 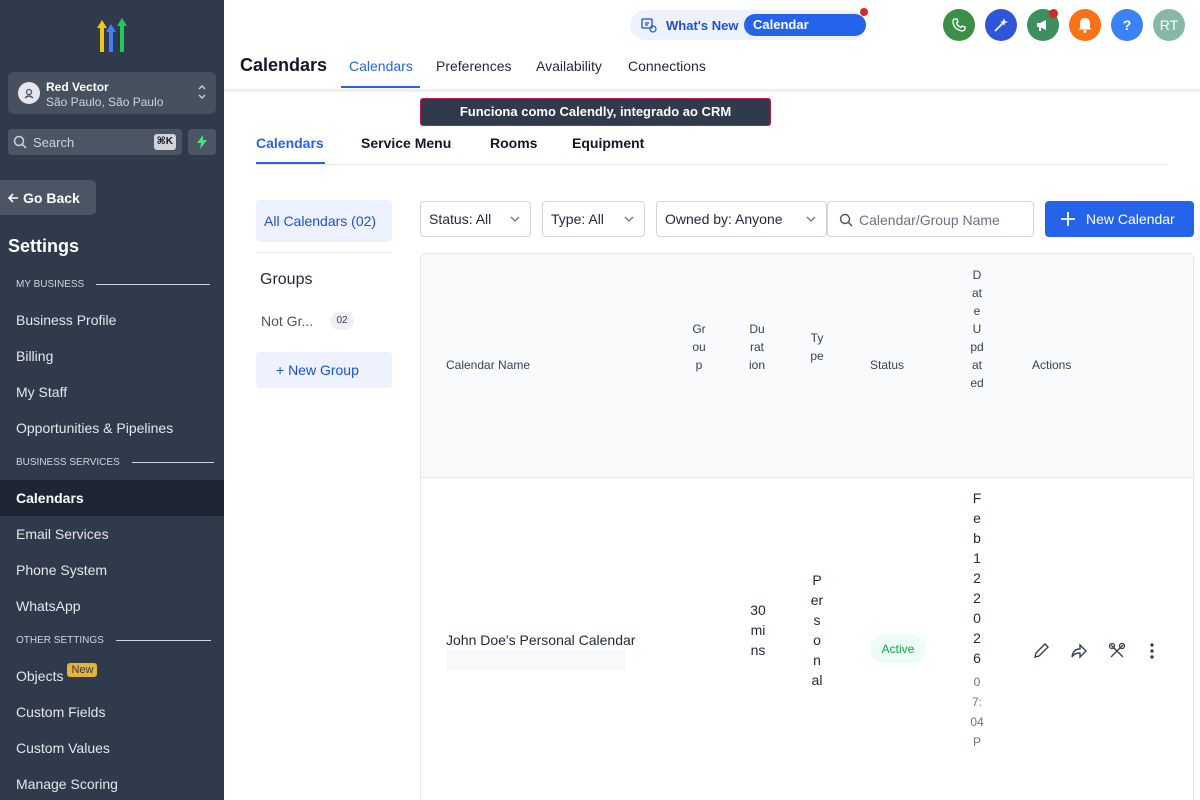 I want to click on status-filter-label: Status: All, so click(x=460, y=219).